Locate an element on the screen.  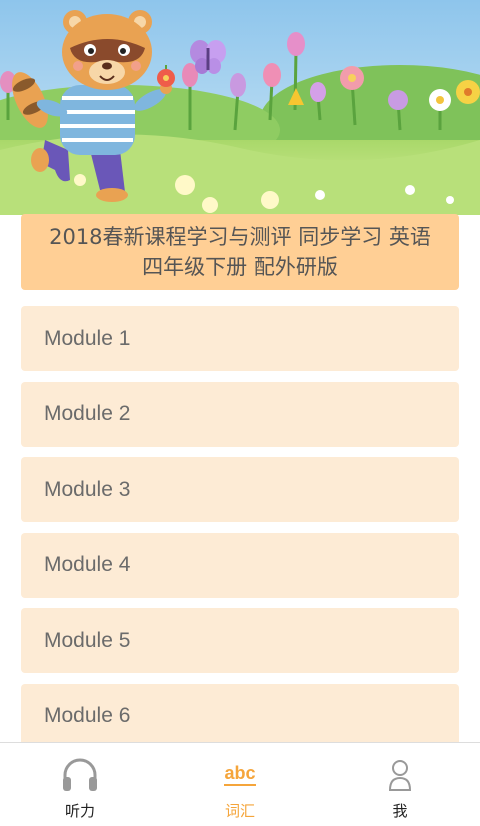
module-item-2: Module 2 is located at coordinates (240, 414).